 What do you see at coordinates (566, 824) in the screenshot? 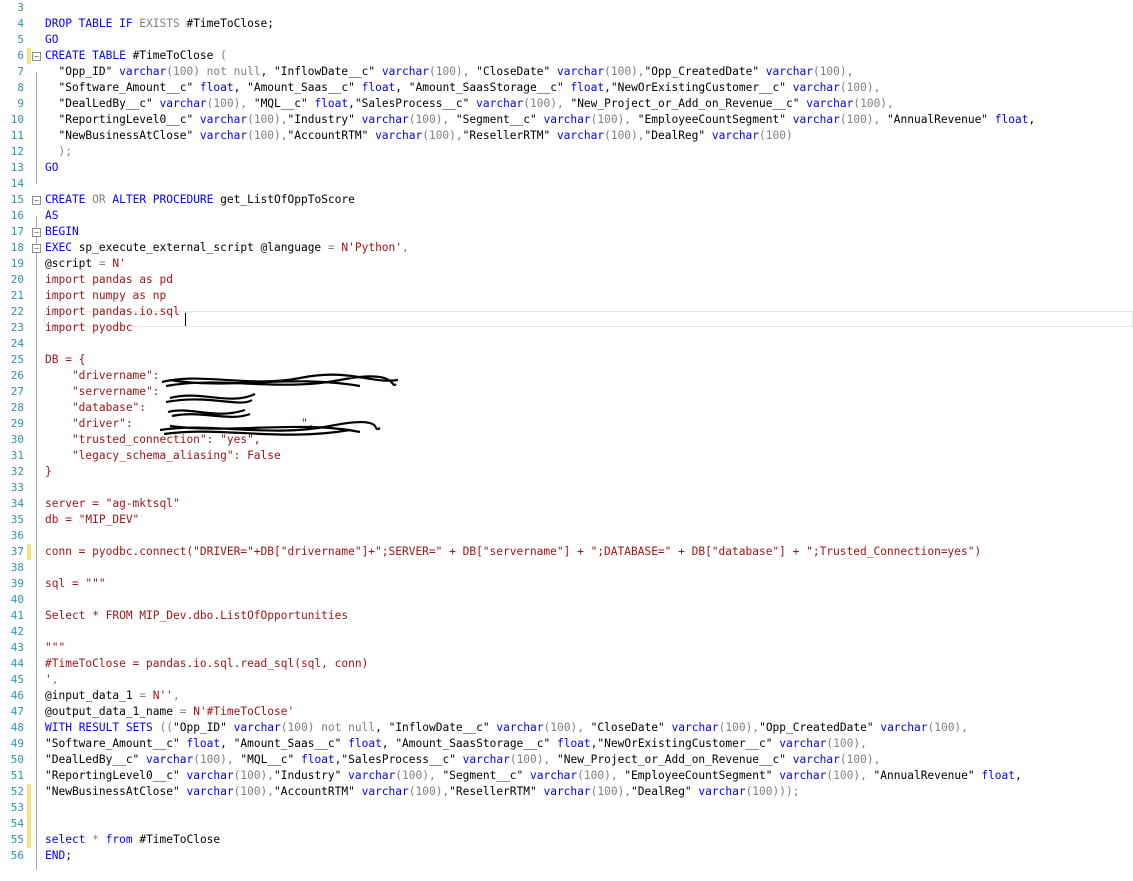
I see `code-line: 54` at bounding box center [566, 824].